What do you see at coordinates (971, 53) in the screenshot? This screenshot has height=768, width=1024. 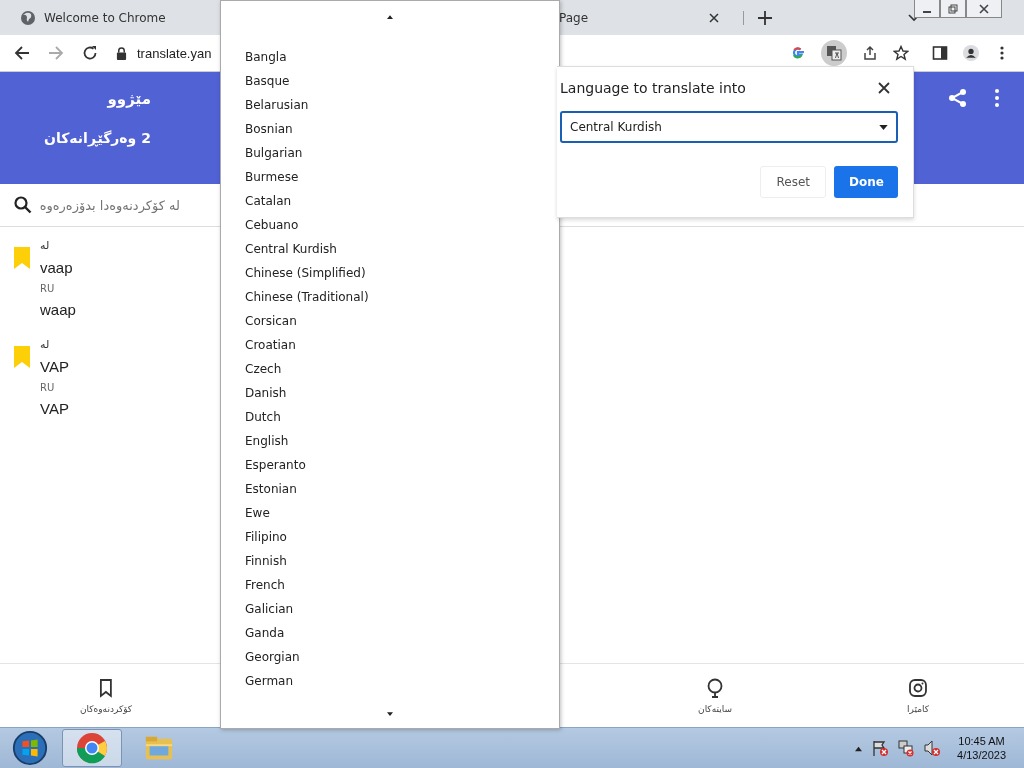 I see `profile-icon` at bounding box center [971, 53].